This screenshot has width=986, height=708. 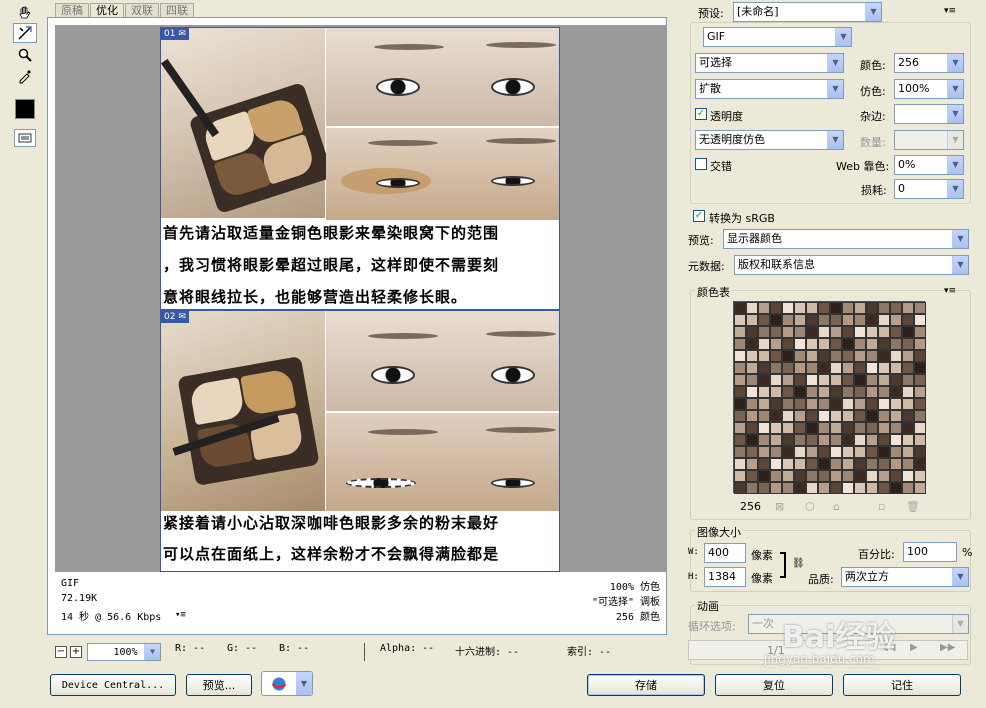 I want to click on web-shift-icon: ⬡, so click(x=810, y=506).